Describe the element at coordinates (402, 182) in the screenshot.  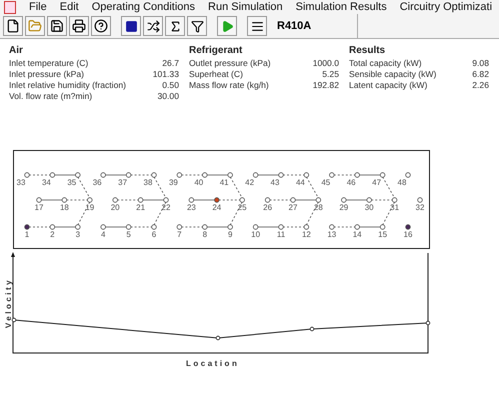
I see `node-number: 48` at that location.